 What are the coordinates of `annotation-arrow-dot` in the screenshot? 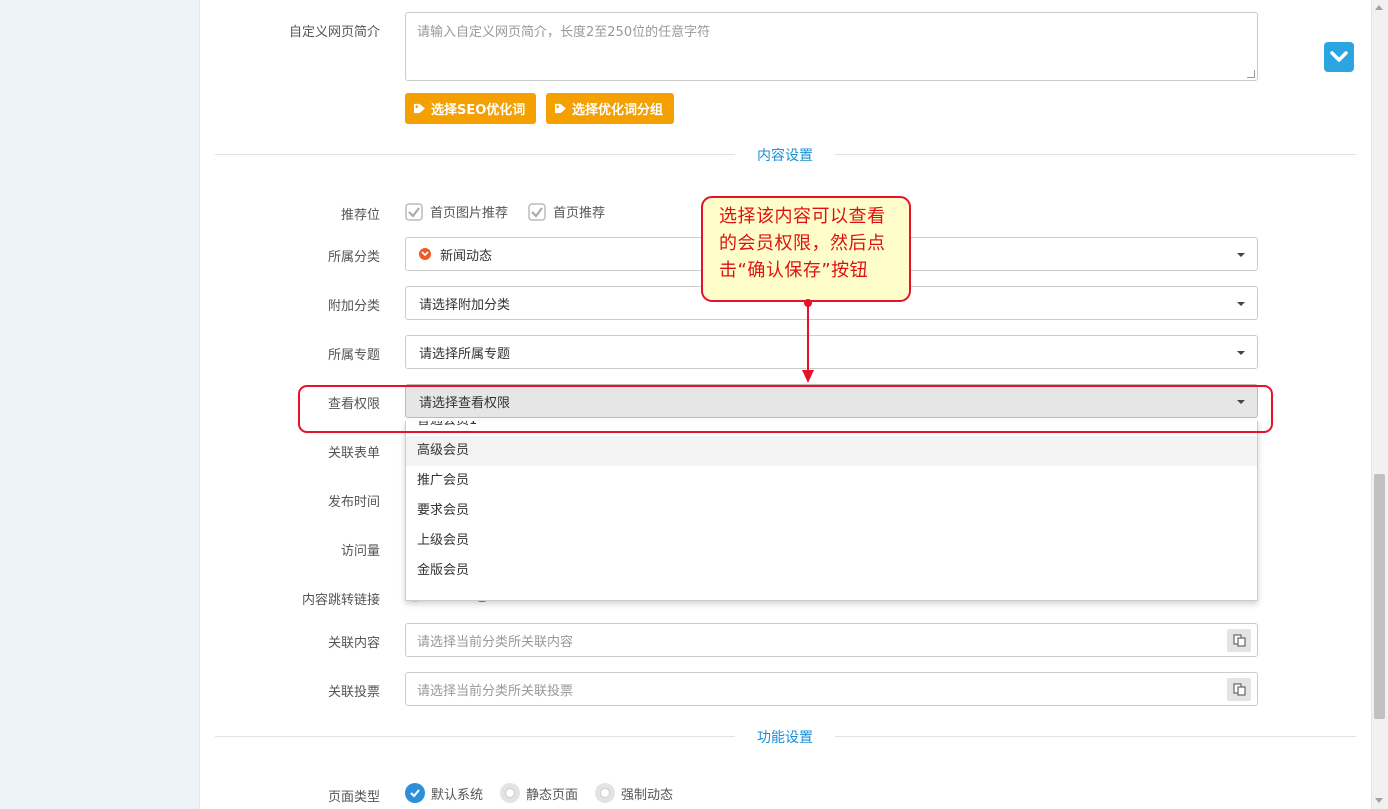 It's located at (808, 303).